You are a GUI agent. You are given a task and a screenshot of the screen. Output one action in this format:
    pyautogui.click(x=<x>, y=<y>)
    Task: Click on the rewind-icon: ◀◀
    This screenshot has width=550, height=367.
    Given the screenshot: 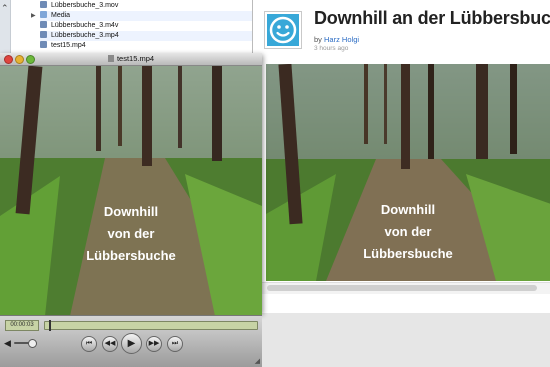 What is the action you would take?
    pyautogui.click(x=110, y=343)
    